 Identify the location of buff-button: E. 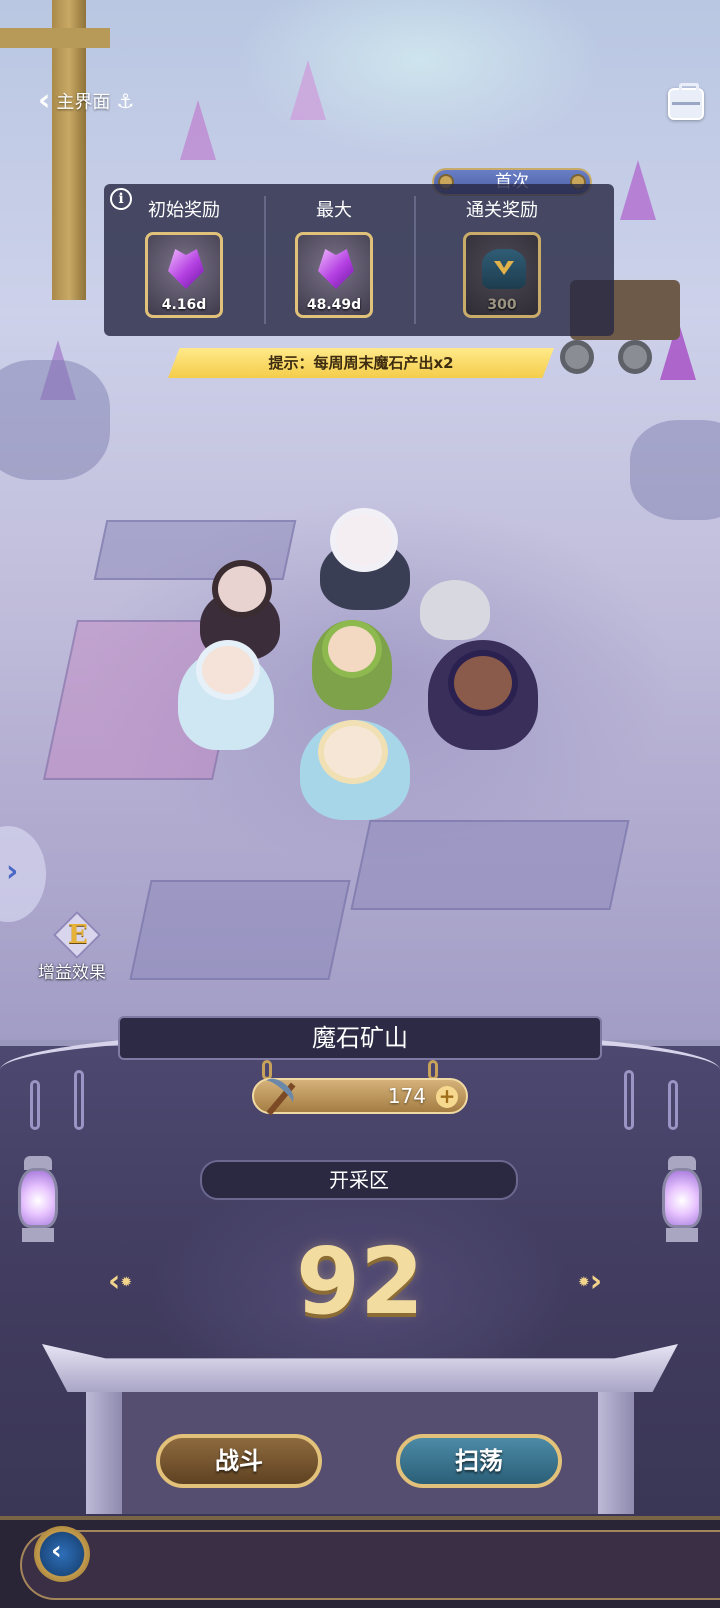
(77, 936).